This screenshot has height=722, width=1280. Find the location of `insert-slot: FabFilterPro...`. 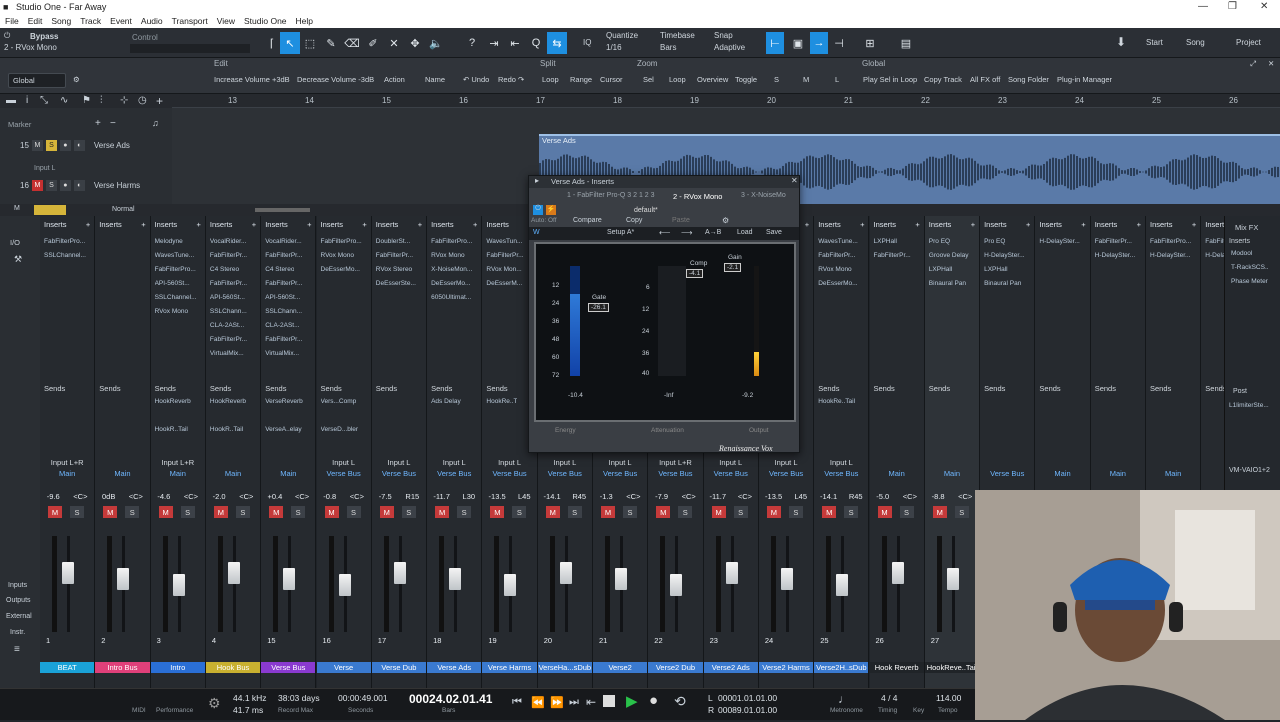

insert-slot: FabFilterPro... is located at coordinates (451, 241).